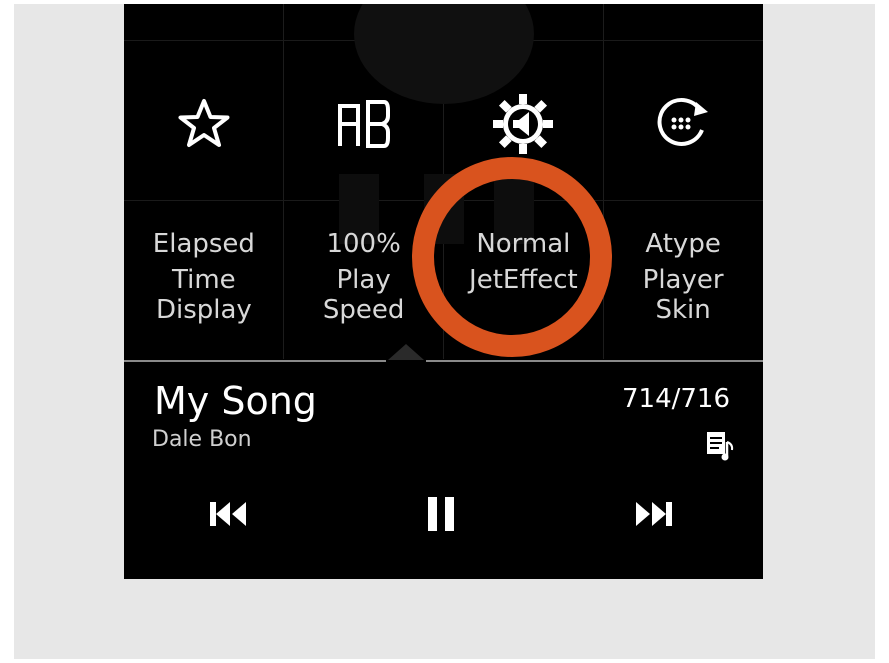  I want to click on option-label: Skin, so click(683, 310).